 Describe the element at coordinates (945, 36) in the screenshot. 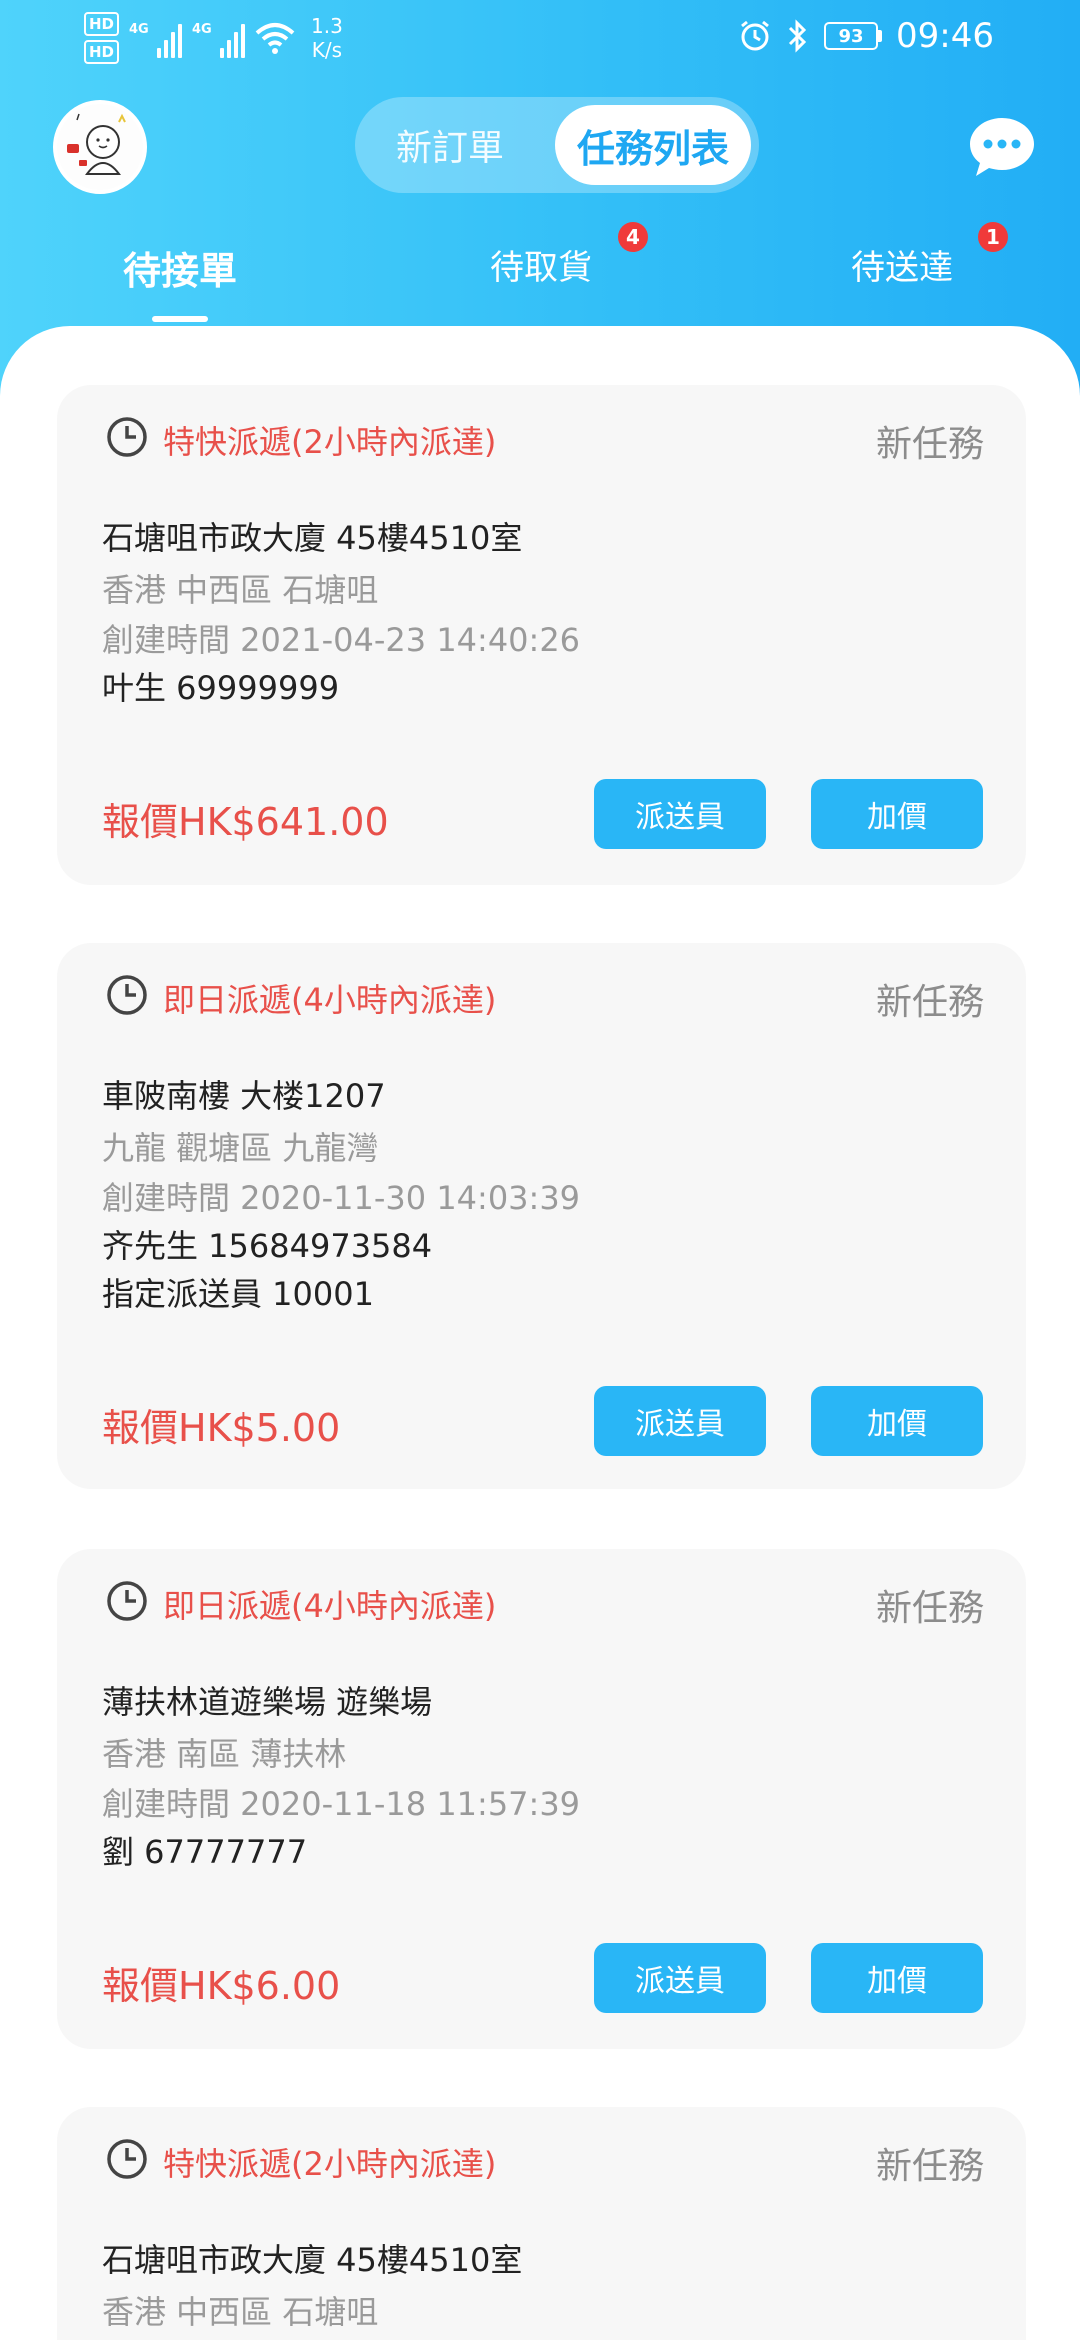

I see `status-time: 09:46` at that location.